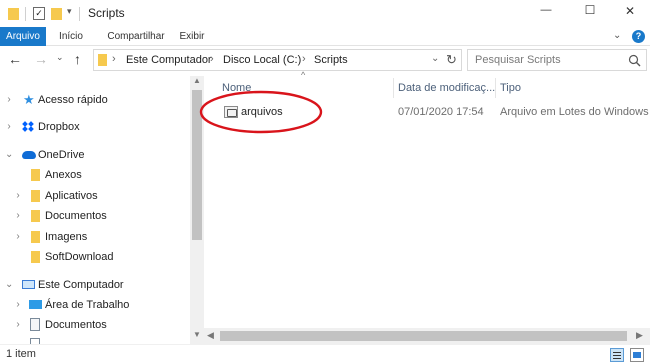 The width and height of the screenshot is (650, 364). I want to click on breadcrumb-scripts: Scripts, so click(331, 60).